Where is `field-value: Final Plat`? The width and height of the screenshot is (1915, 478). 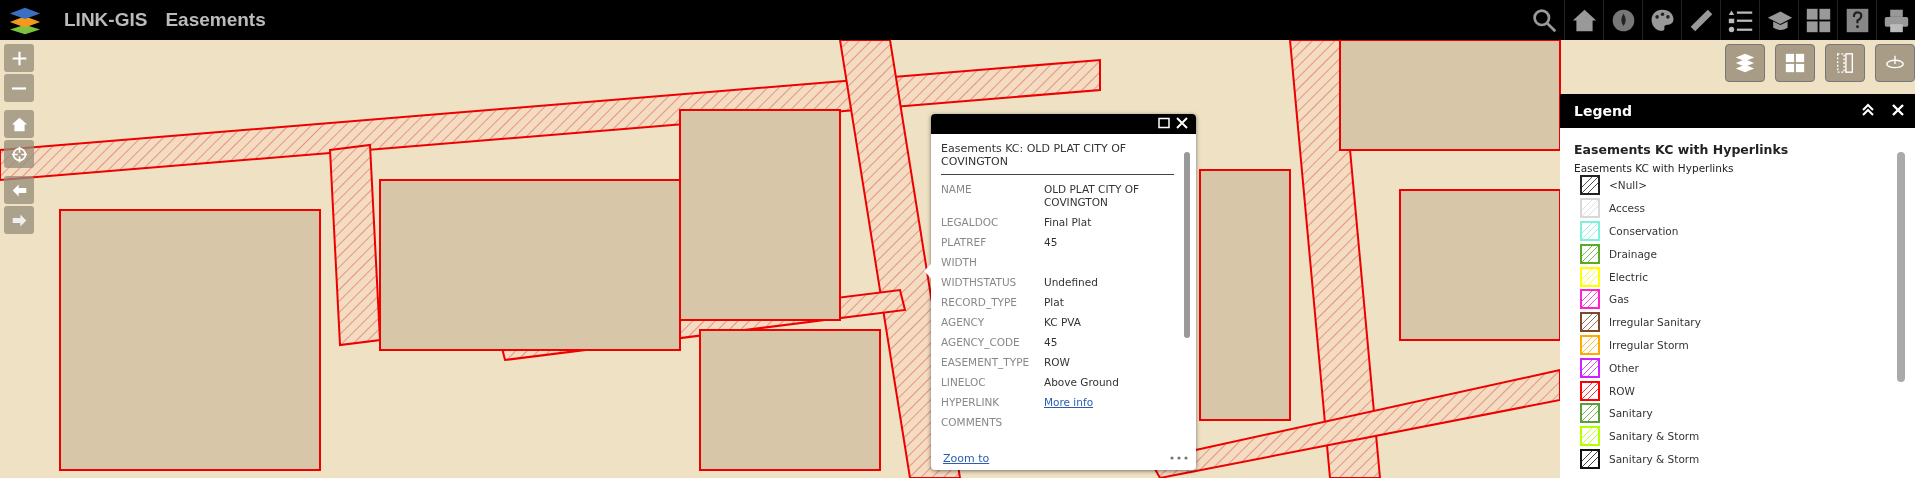 field-value: Final Plat is located at coordinates (1068, 222).